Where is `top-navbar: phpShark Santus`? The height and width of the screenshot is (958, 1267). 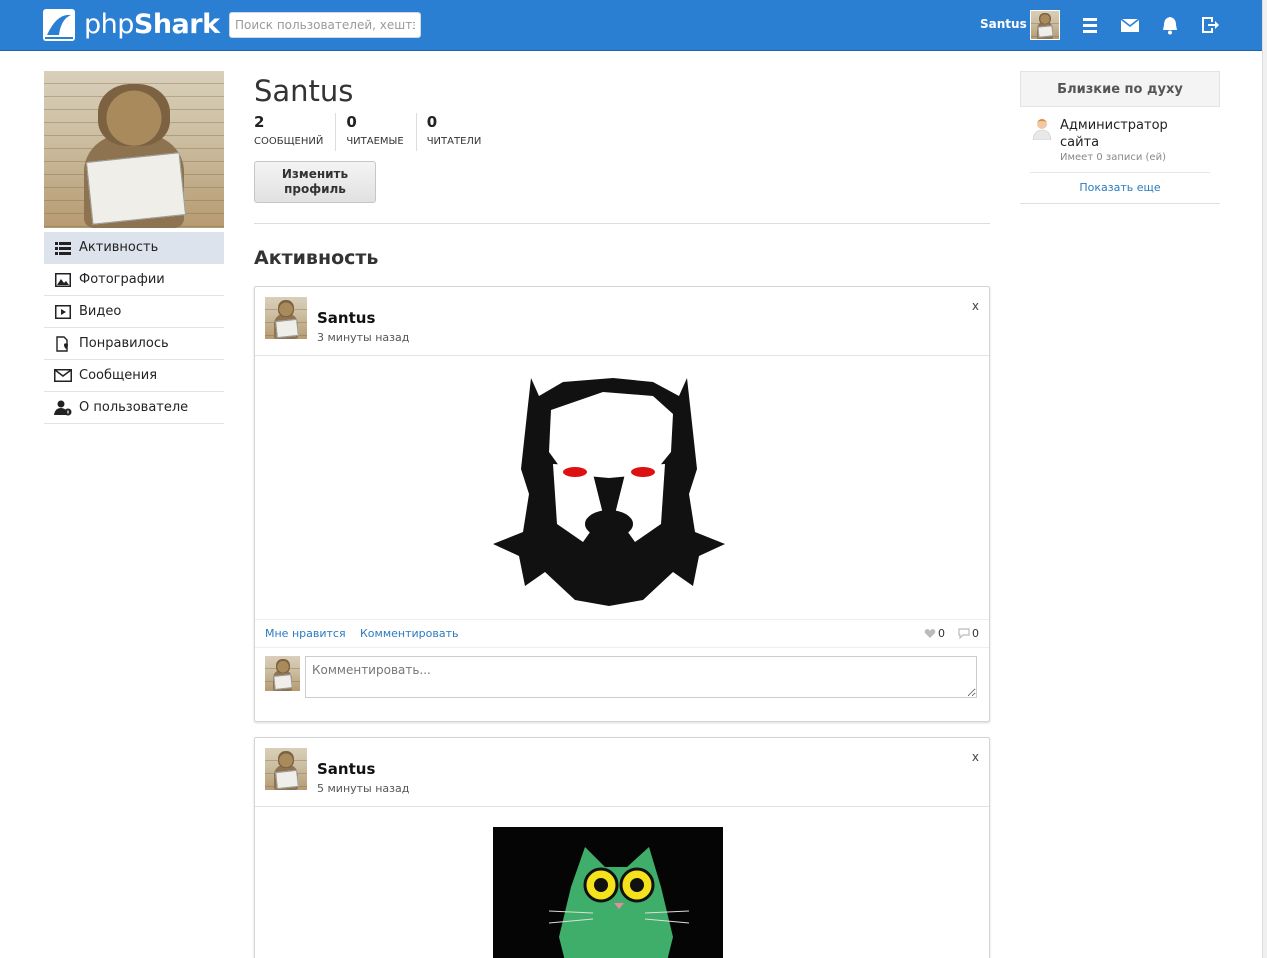 top-navbar: phpShark Santus is located at coordinates (631, 25).